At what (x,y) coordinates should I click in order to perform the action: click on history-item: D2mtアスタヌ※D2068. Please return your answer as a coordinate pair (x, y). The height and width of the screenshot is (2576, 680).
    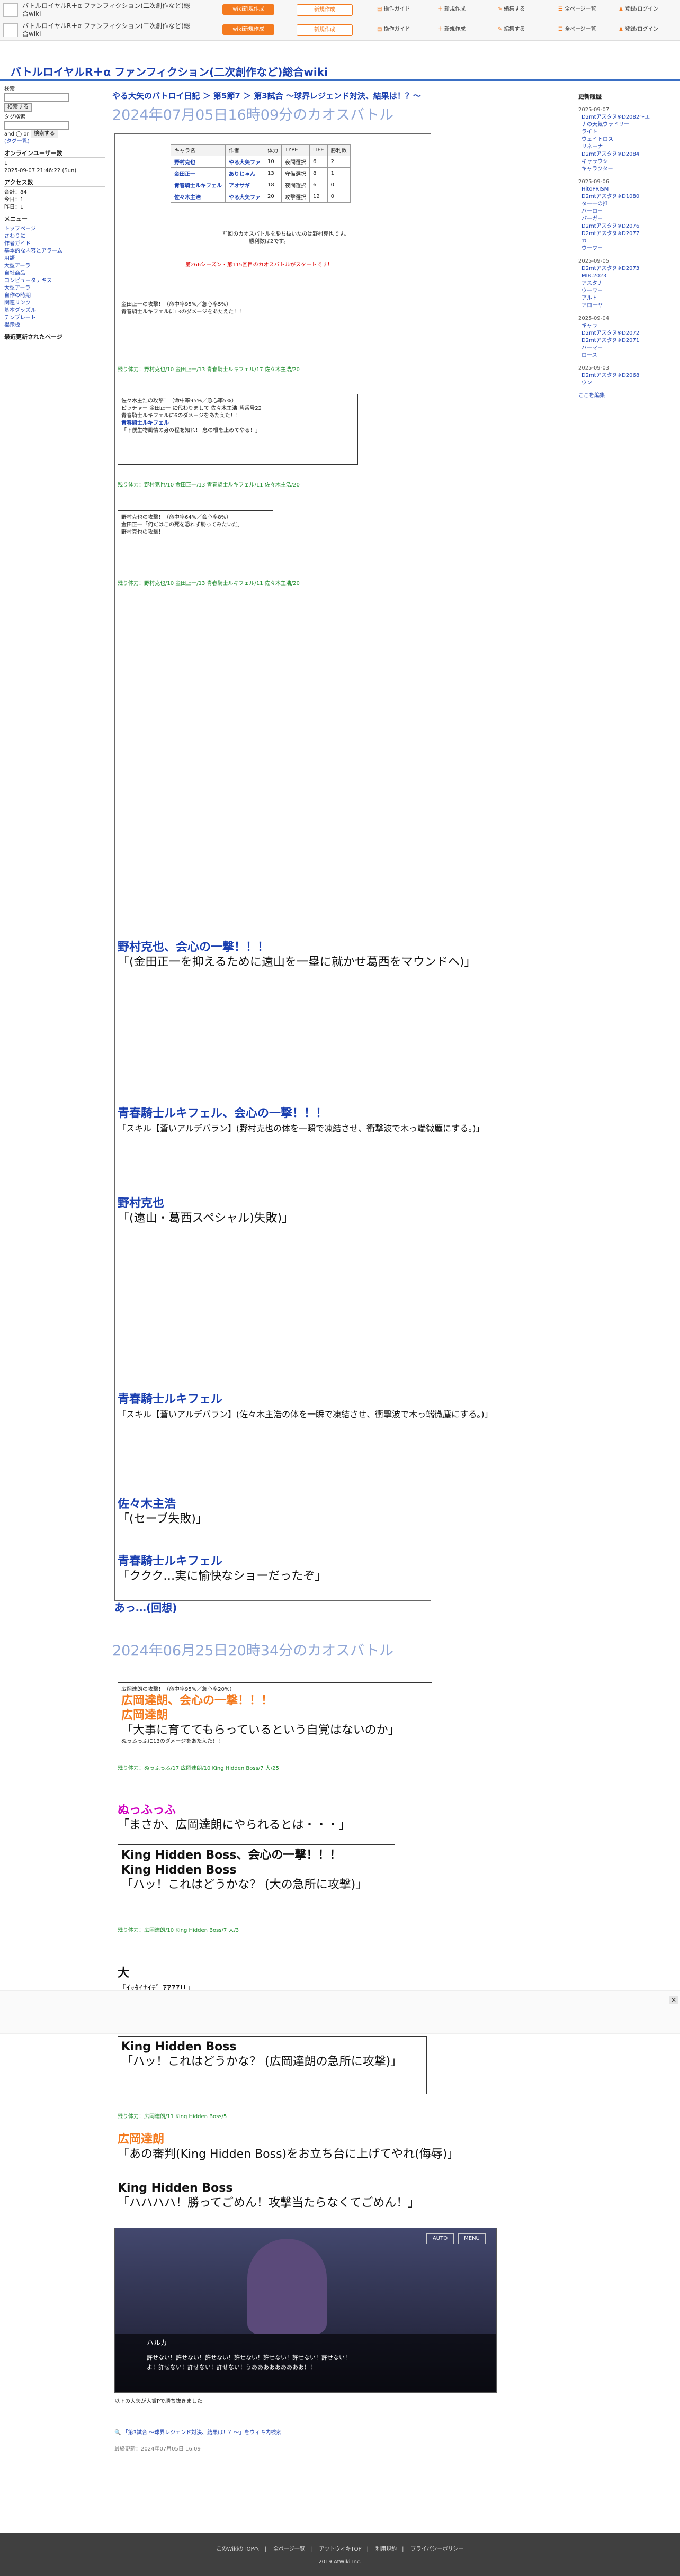
    Looking at the image, I should click on (610, 376).